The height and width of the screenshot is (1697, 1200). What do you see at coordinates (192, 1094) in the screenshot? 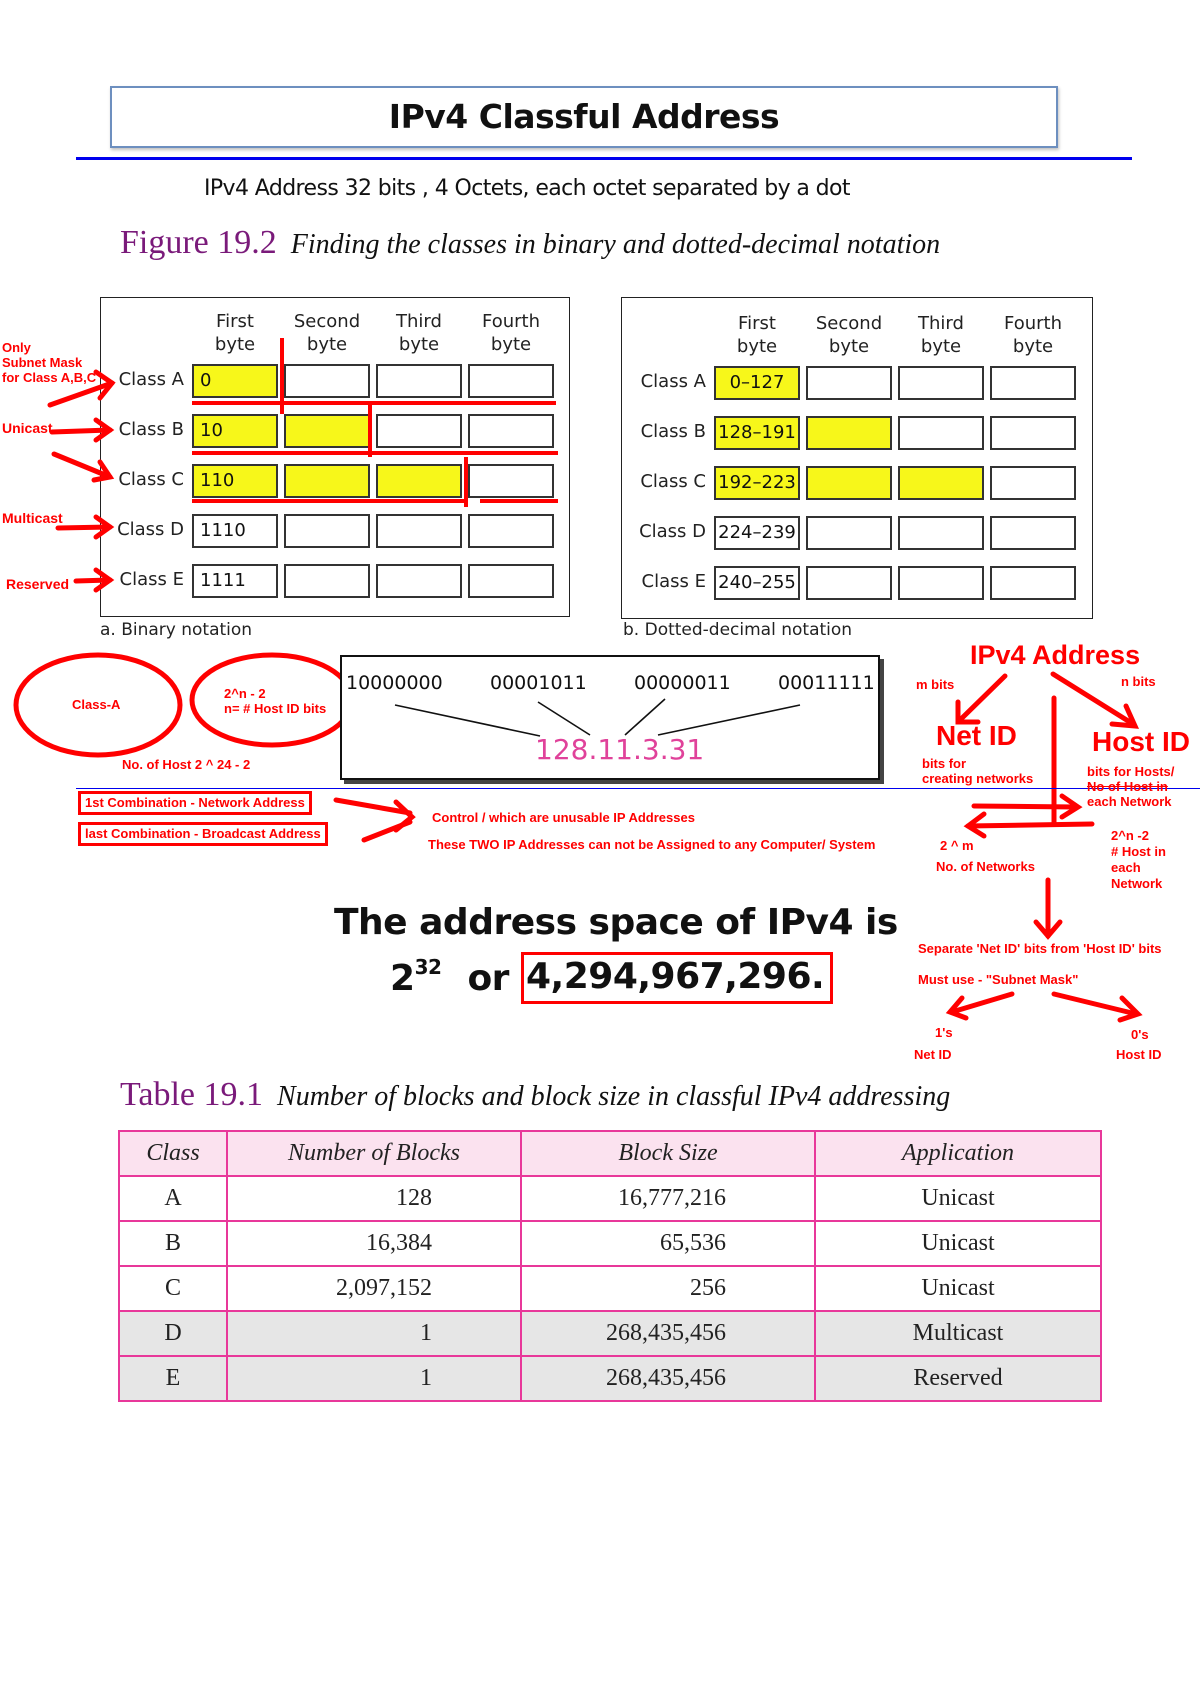
I see `table-label: Table 19.1` at bounding box center [192, 1094].